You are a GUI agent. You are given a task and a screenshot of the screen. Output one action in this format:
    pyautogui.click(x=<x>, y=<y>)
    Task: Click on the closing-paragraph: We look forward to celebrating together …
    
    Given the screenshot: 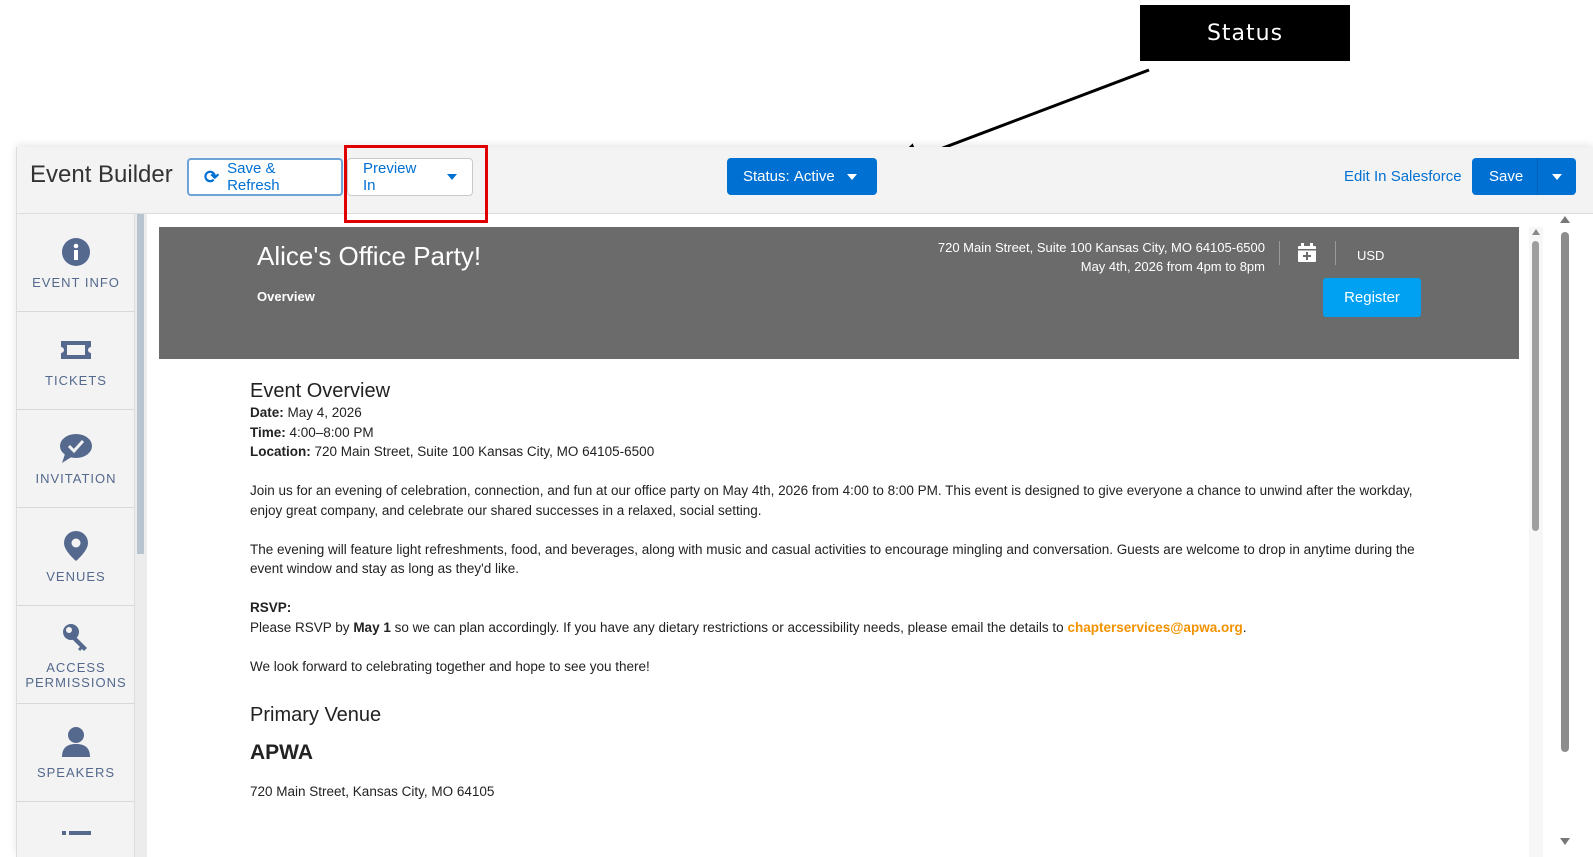 What is the action you would take?
    pyautogui.click(x=450, y=666)
    